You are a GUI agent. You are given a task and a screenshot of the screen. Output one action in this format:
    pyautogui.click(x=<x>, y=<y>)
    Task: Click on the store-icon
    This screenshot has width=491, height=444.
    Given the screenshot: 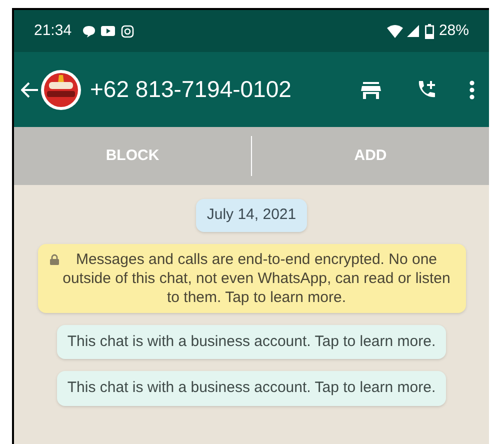 What is the action you would take?
    pyautogui.click(x=371, y=90)
    